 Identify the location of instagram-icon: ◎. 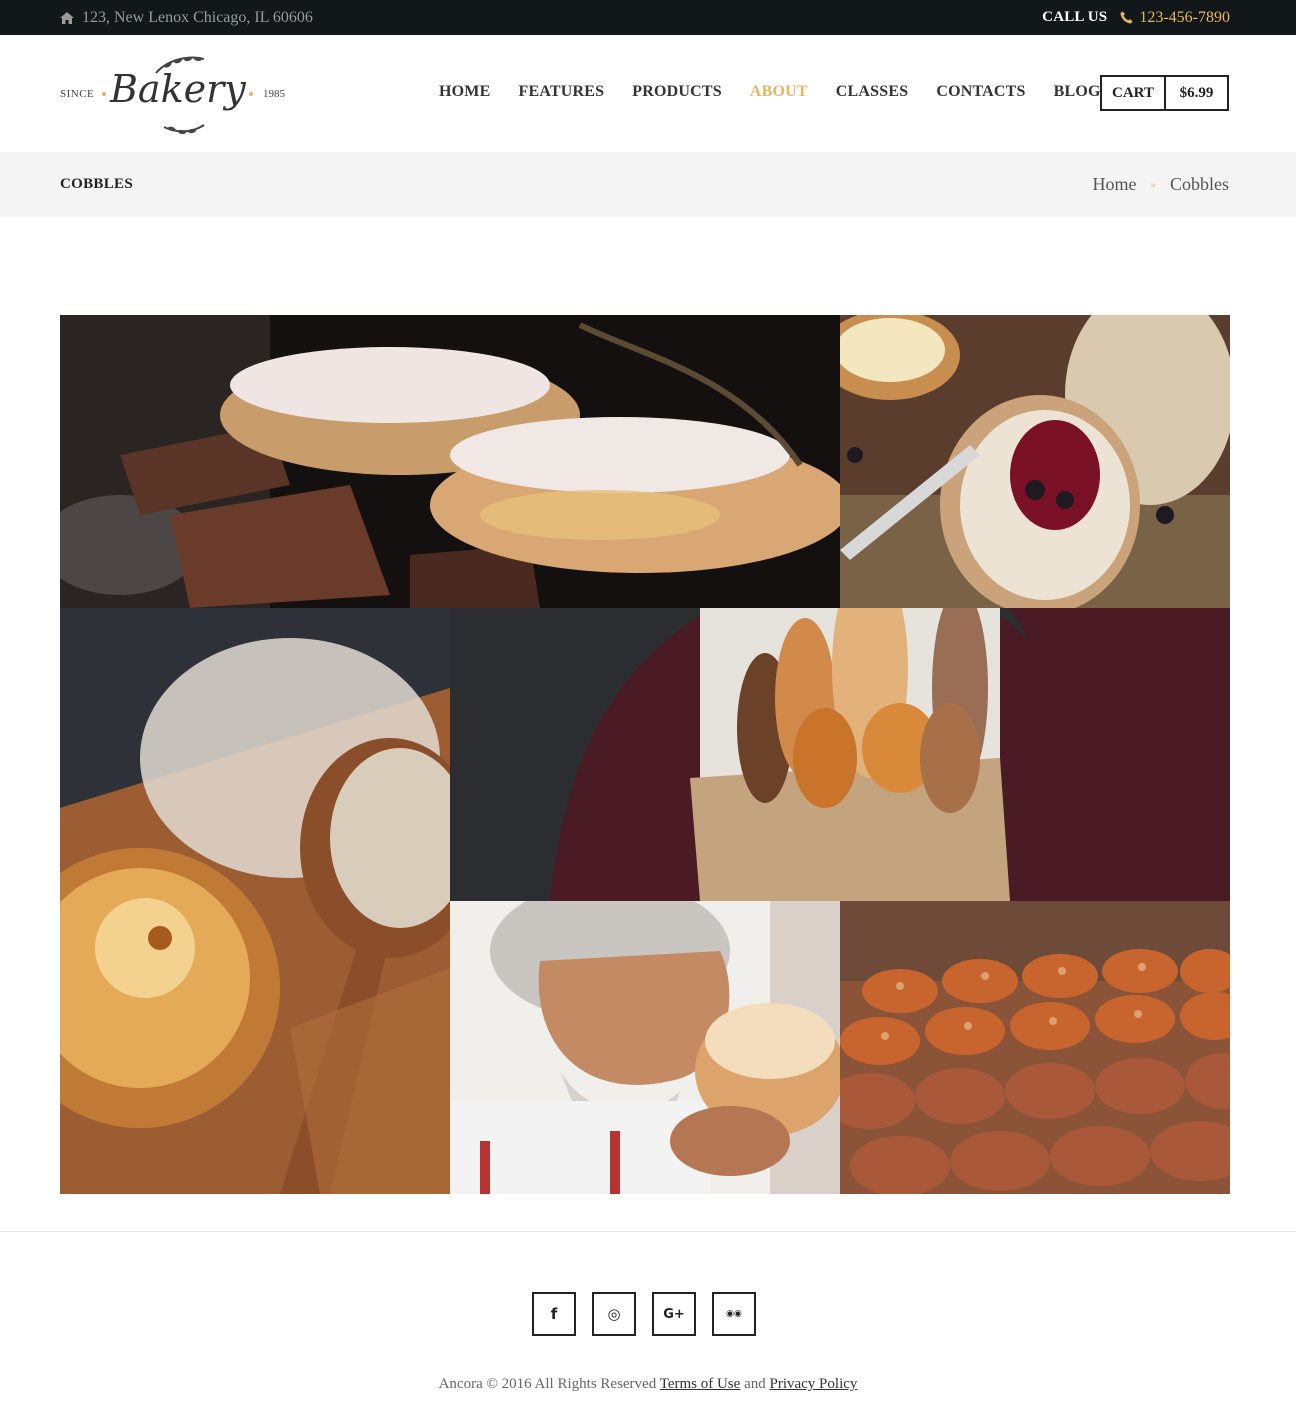
(614, 1314).